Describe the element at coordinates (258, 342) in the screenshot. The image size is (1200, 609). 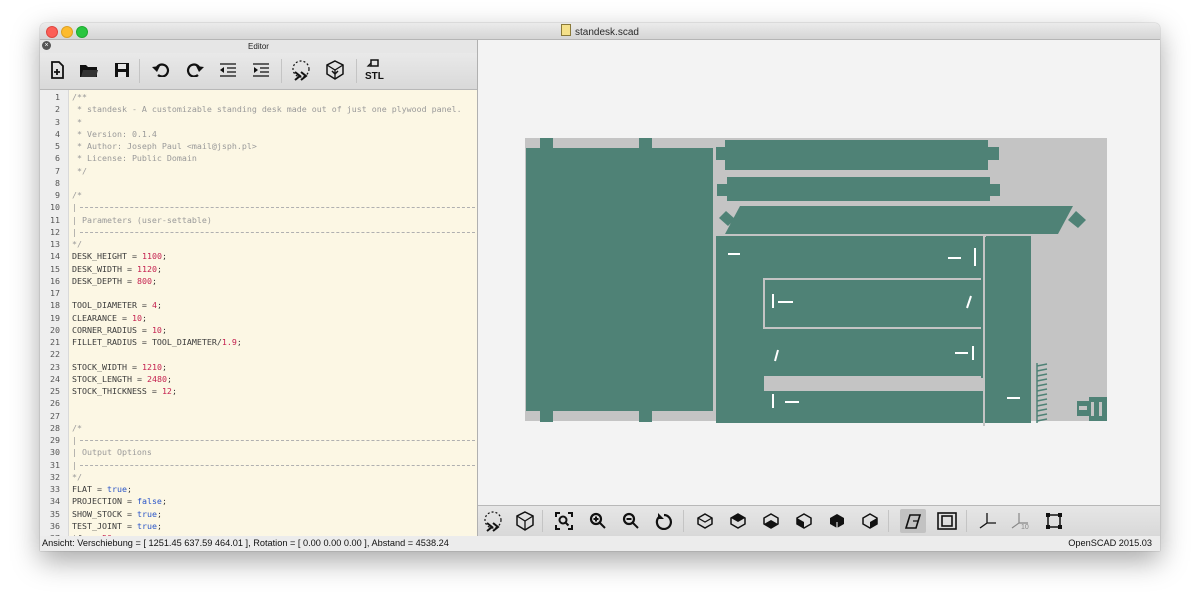
I see `code-line: 21 FILLET_RADIUS = TOOL_DIAMETER/1.9;` at that location.